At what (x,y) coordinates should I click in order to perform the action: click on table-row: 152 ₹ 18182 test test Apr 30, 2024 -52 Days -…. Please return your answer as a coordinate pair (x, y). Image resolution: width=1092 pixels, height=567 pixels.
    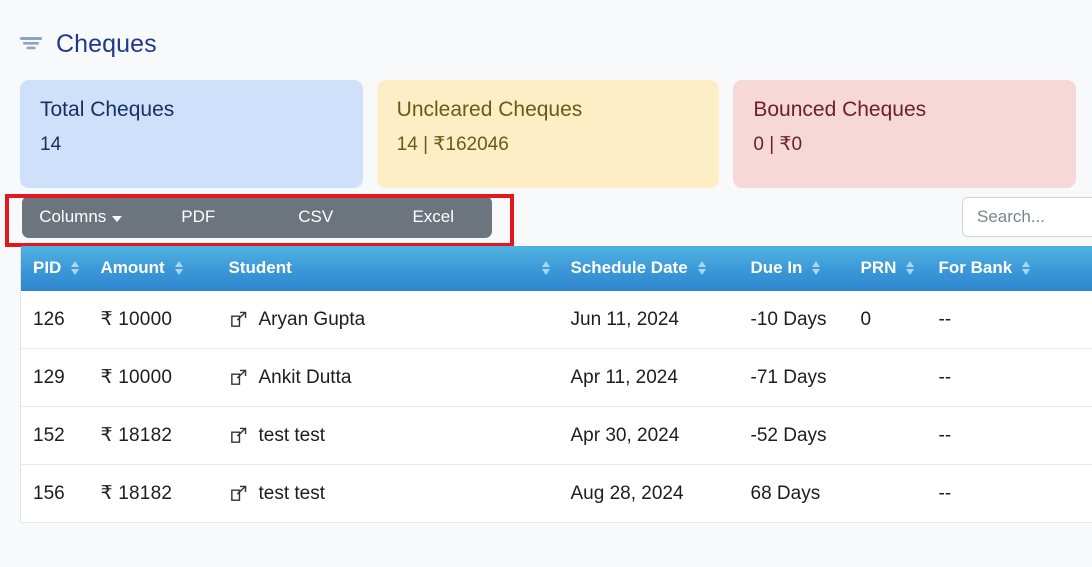
    Looking at the image, I should click on (556, 435).